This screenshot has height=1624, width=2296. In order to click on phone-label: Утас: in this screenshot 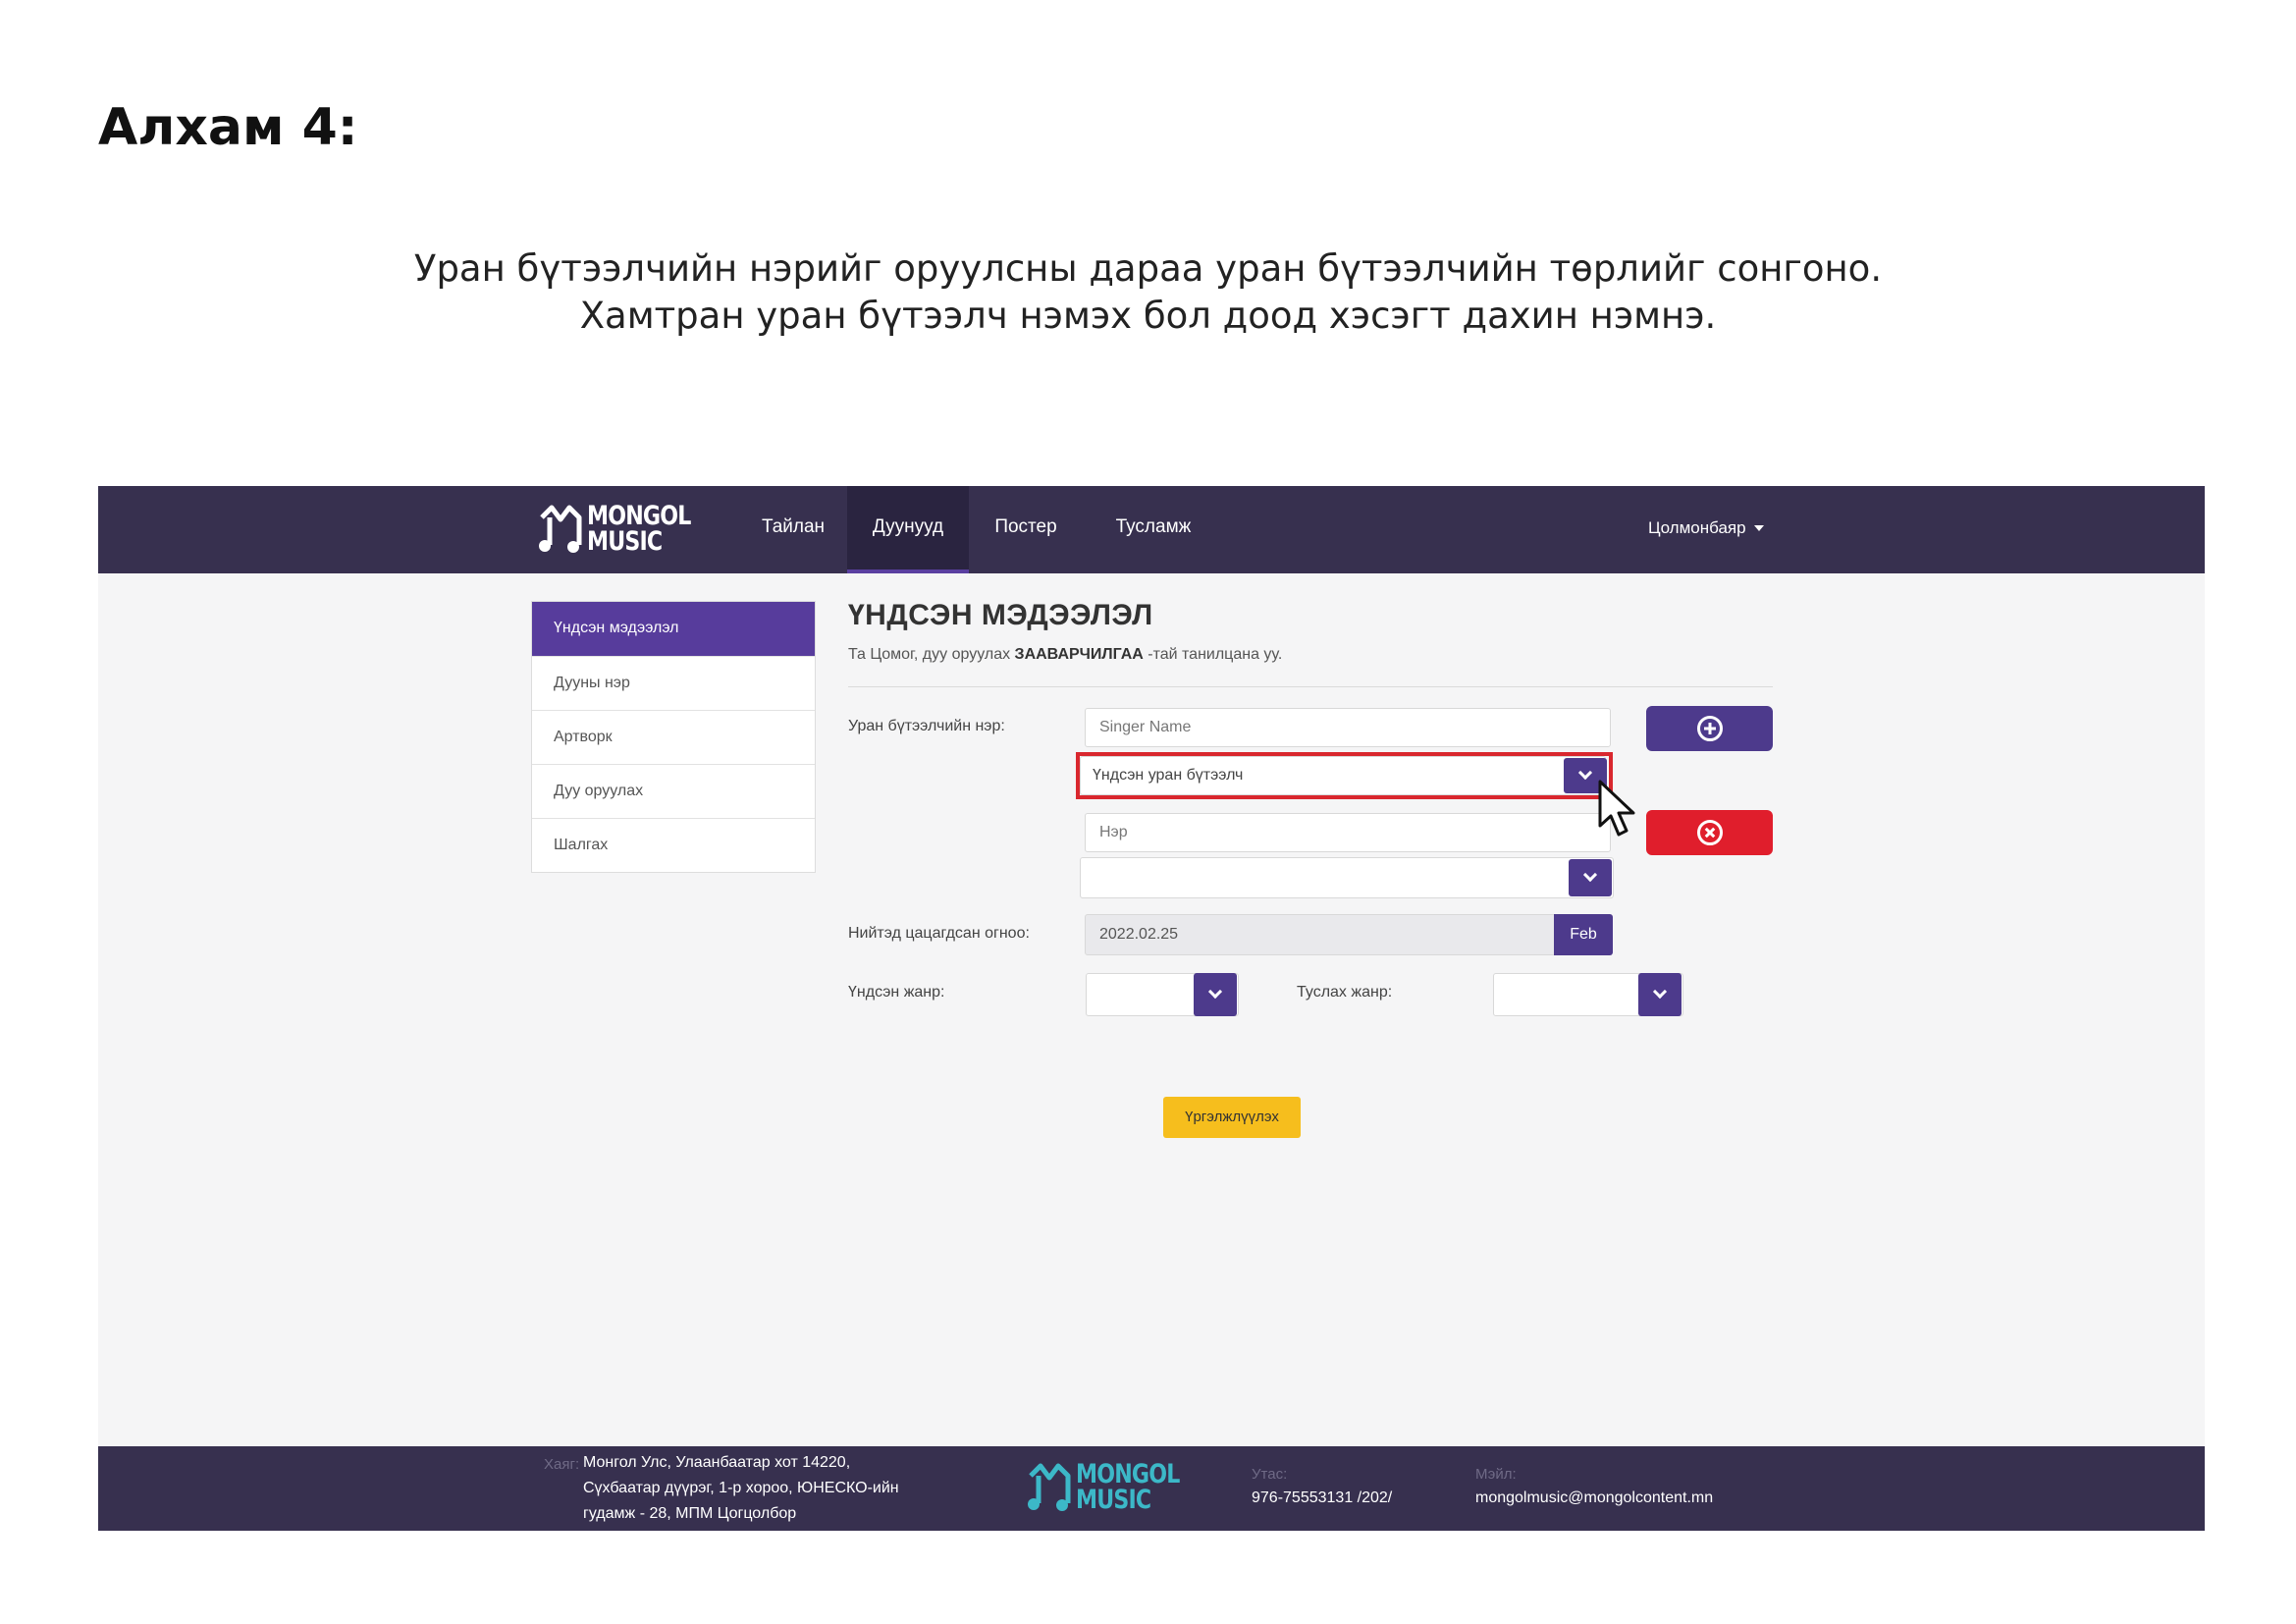, I will do `click(1270, 1474)`.